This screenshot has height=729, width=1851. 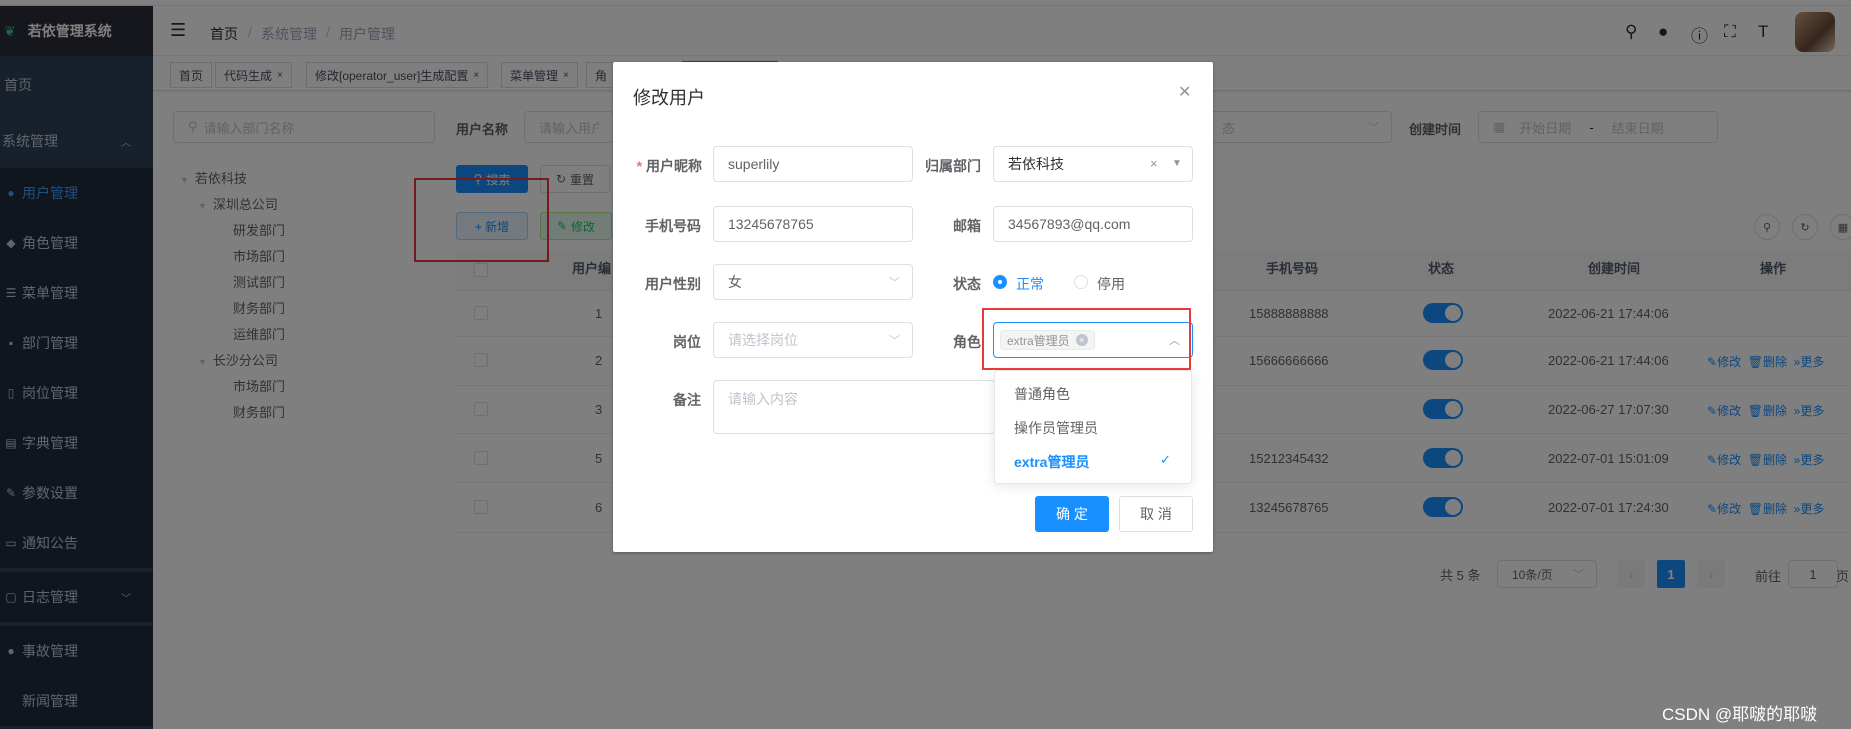 What do you see at coordinates (1000, 282) in the screenshot?
I see `status-radio-normal` at bounding box center [1000, 282].